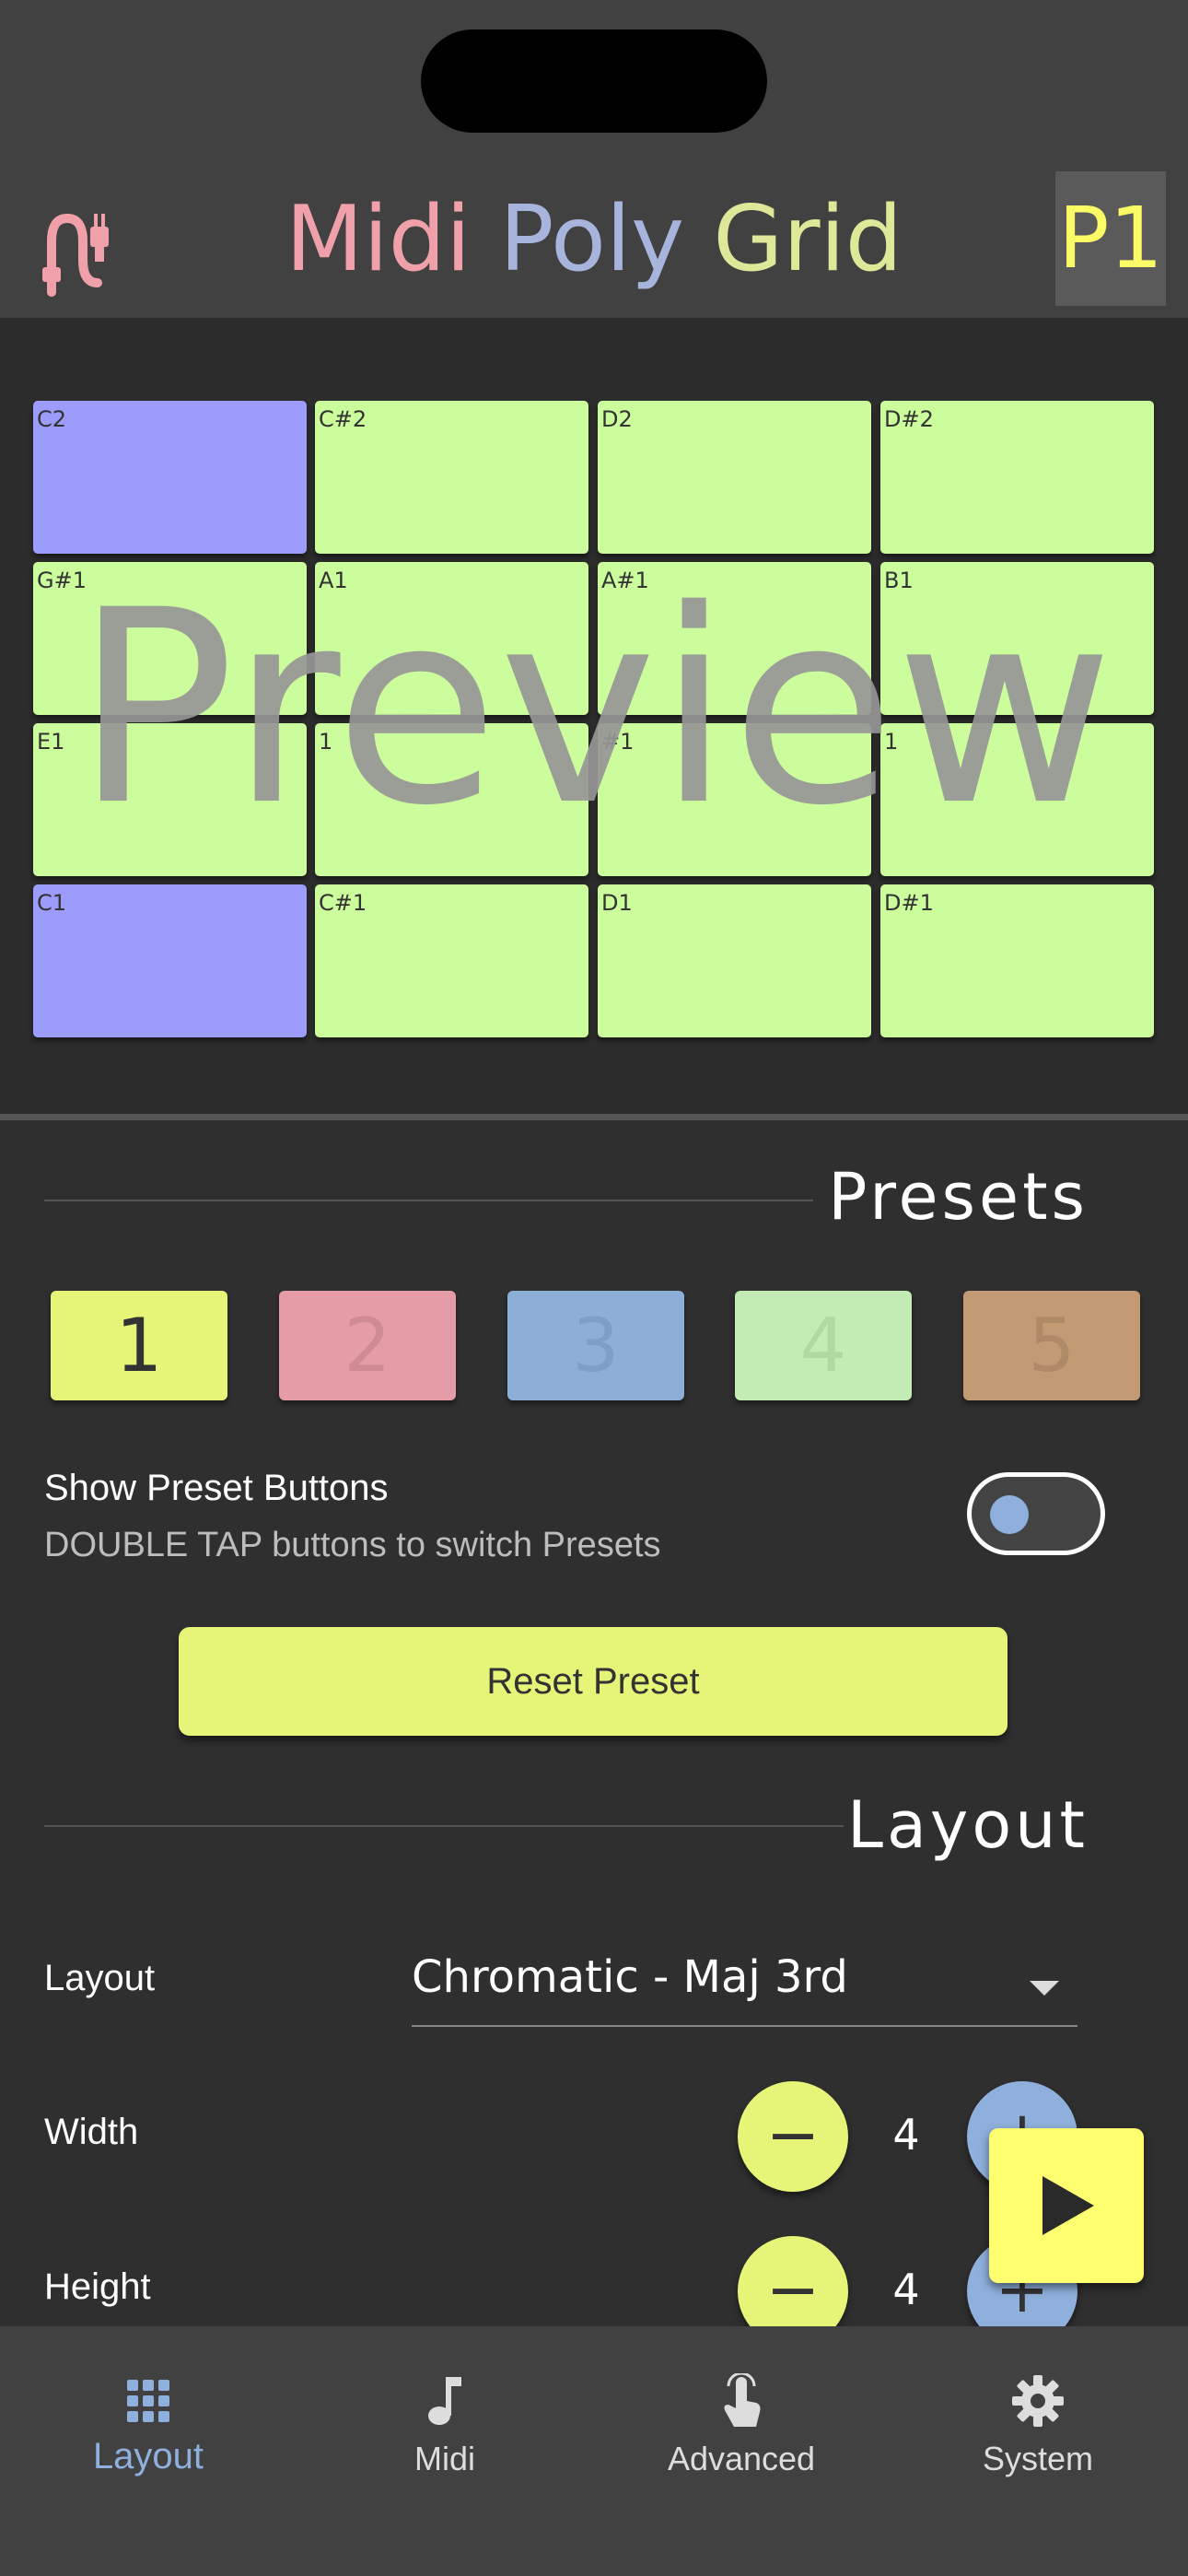 The width and height of the screenshot is (1188, 2576). I want to click on width-value: 4, so click(906, 2135).